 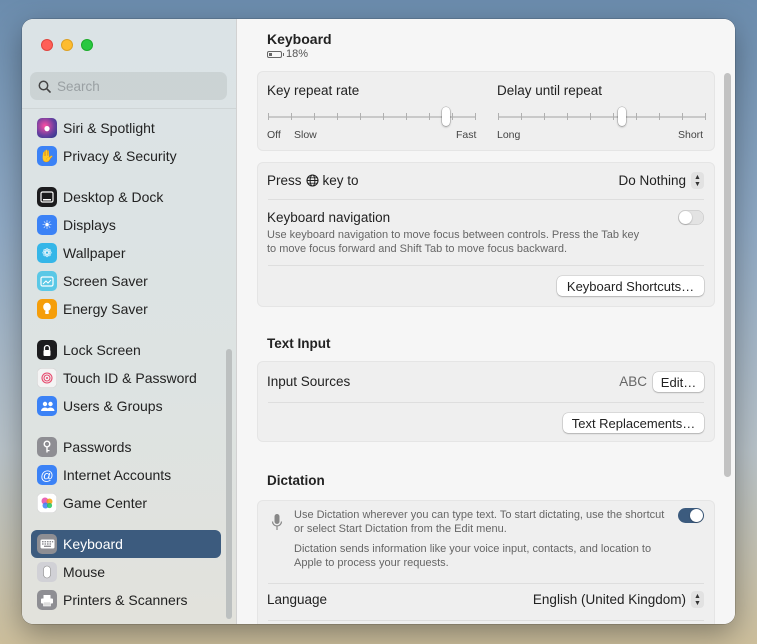 I want to click on sidebar-item-privacy-security: ✋ Privacy & Security, so click(x=126, y=156).